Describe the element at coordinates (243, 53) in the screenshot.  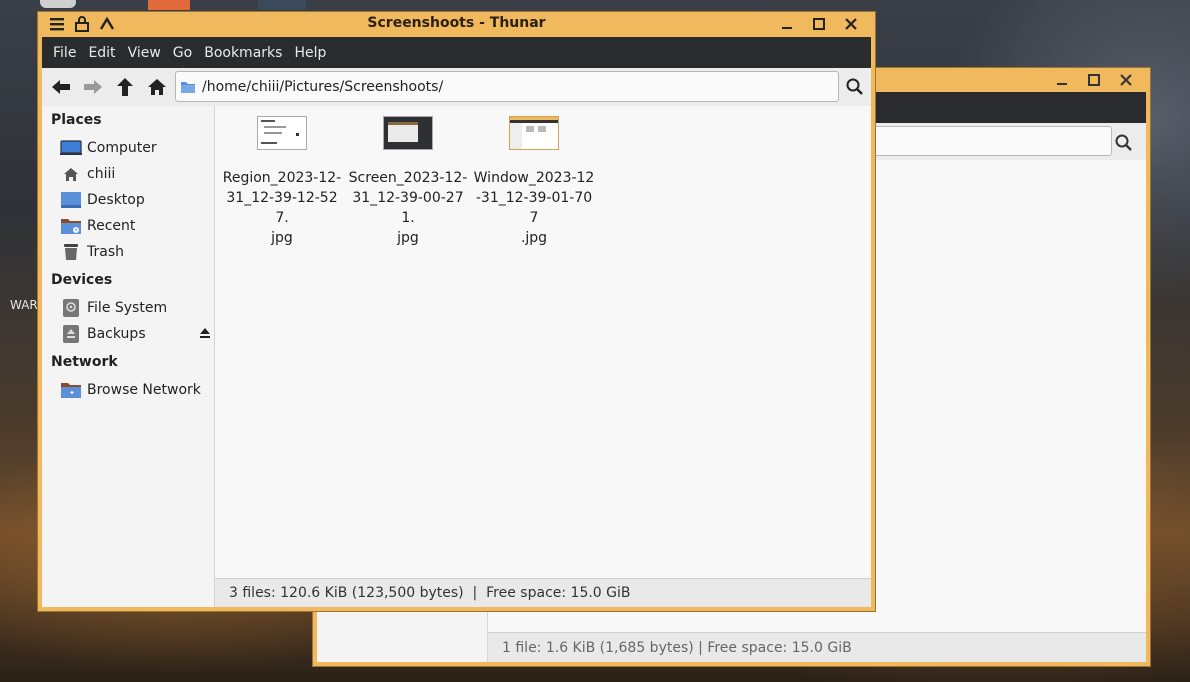
I see `menu-bookmarks: Bookmarks` at that location.